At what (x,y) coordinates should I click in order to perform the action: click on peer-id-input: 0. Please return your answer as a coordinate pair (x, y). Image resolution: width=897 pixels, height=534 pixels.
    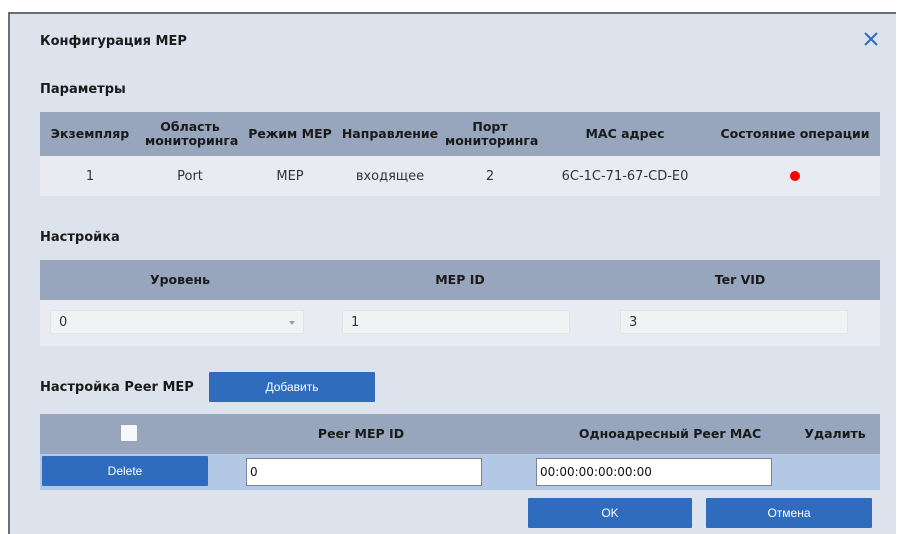
    Looking at the image, I should click on (364, 472).